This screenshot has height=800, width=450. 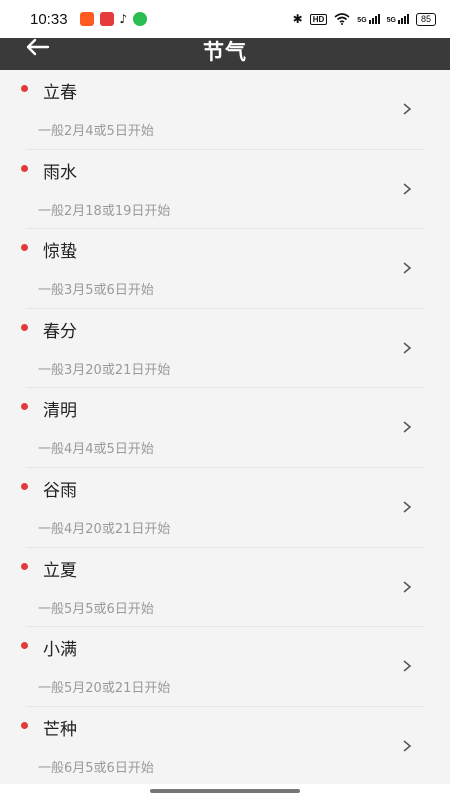 I want to click on term-name: 小满, so click(x=60, y=650).